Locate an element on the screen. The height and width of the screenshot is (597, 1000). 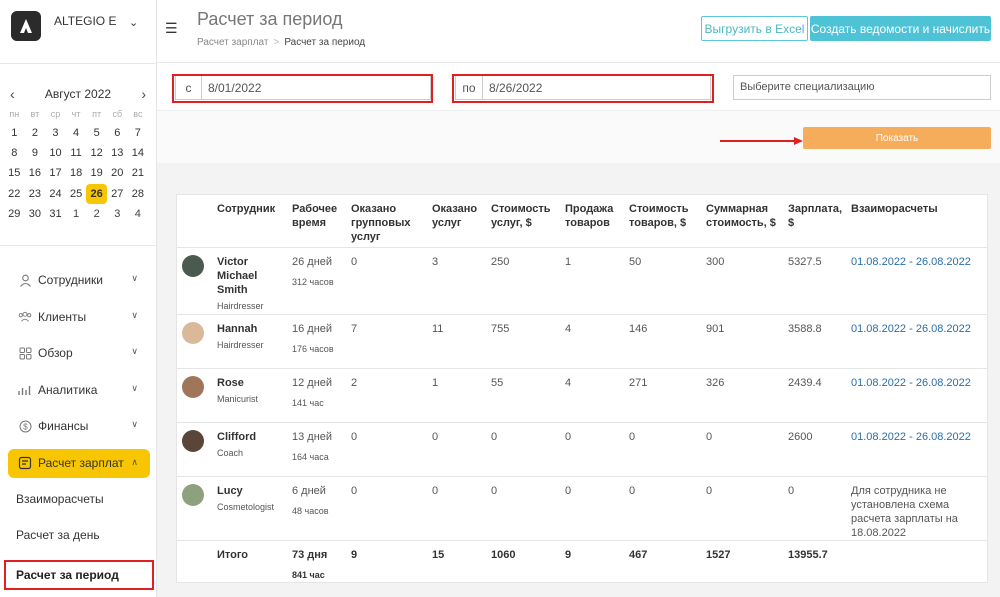
nav-item-analytics: Аналитика ∨ is located at coordinates (79, 390).